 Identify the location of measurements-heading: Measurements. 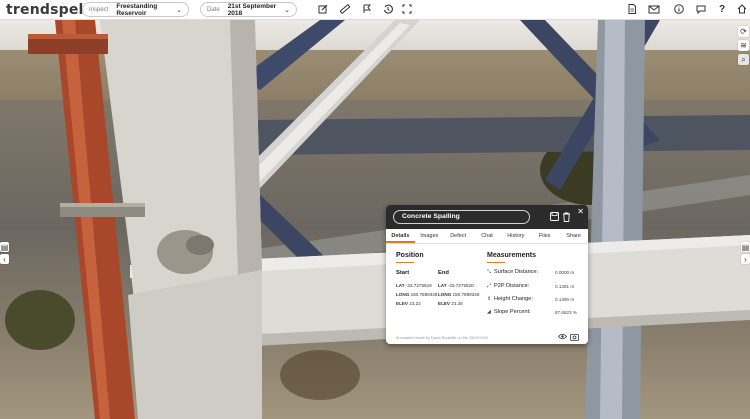
(512, 255).